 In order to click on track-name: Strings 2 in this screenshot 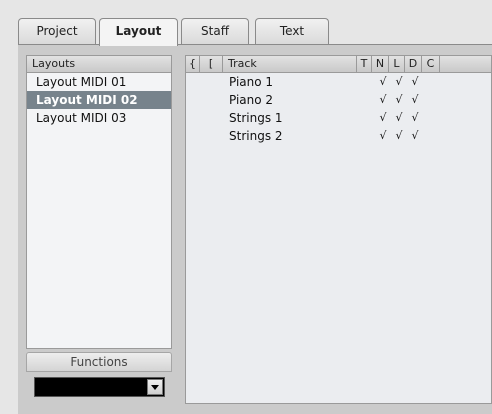, I will do `click(256, 136)`.